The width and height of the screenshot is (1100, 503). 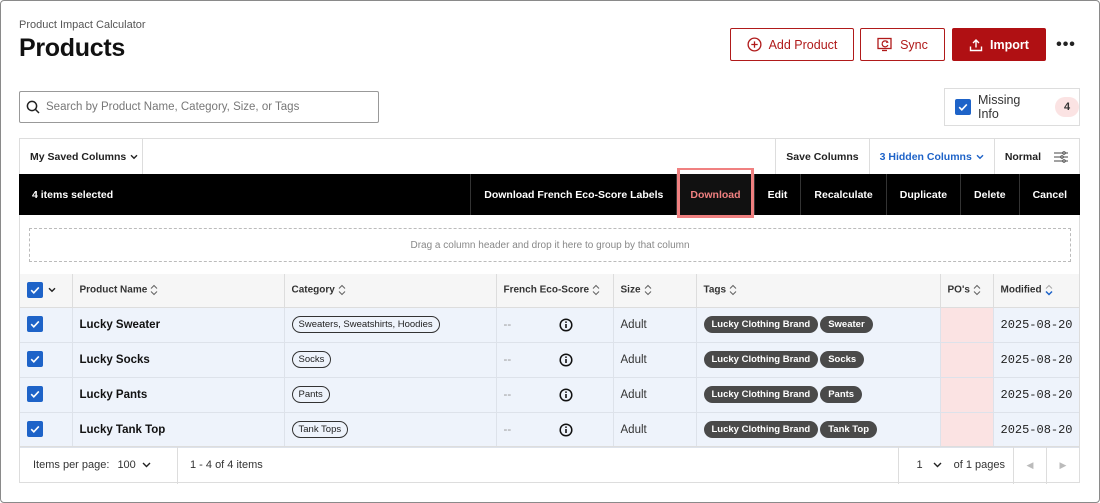 What do you see at coordinates (1049, 290) in the screenshot?
I see `sort-descending-icon` at bounding box center [1049, 290].